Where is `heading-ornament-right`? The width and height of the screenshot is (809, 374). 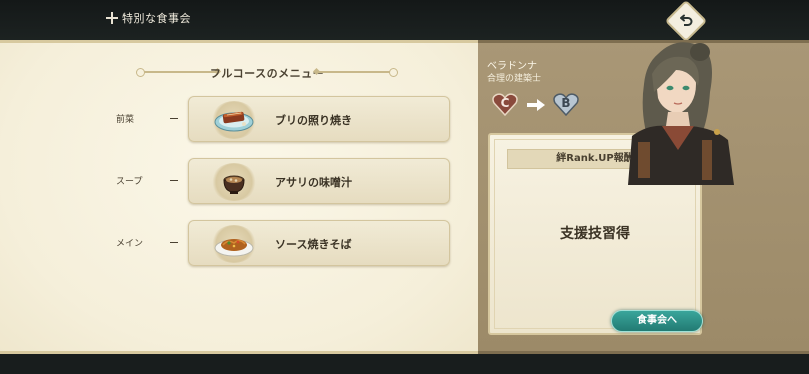 heading-ornament-right is located at coordinates (357, 72).